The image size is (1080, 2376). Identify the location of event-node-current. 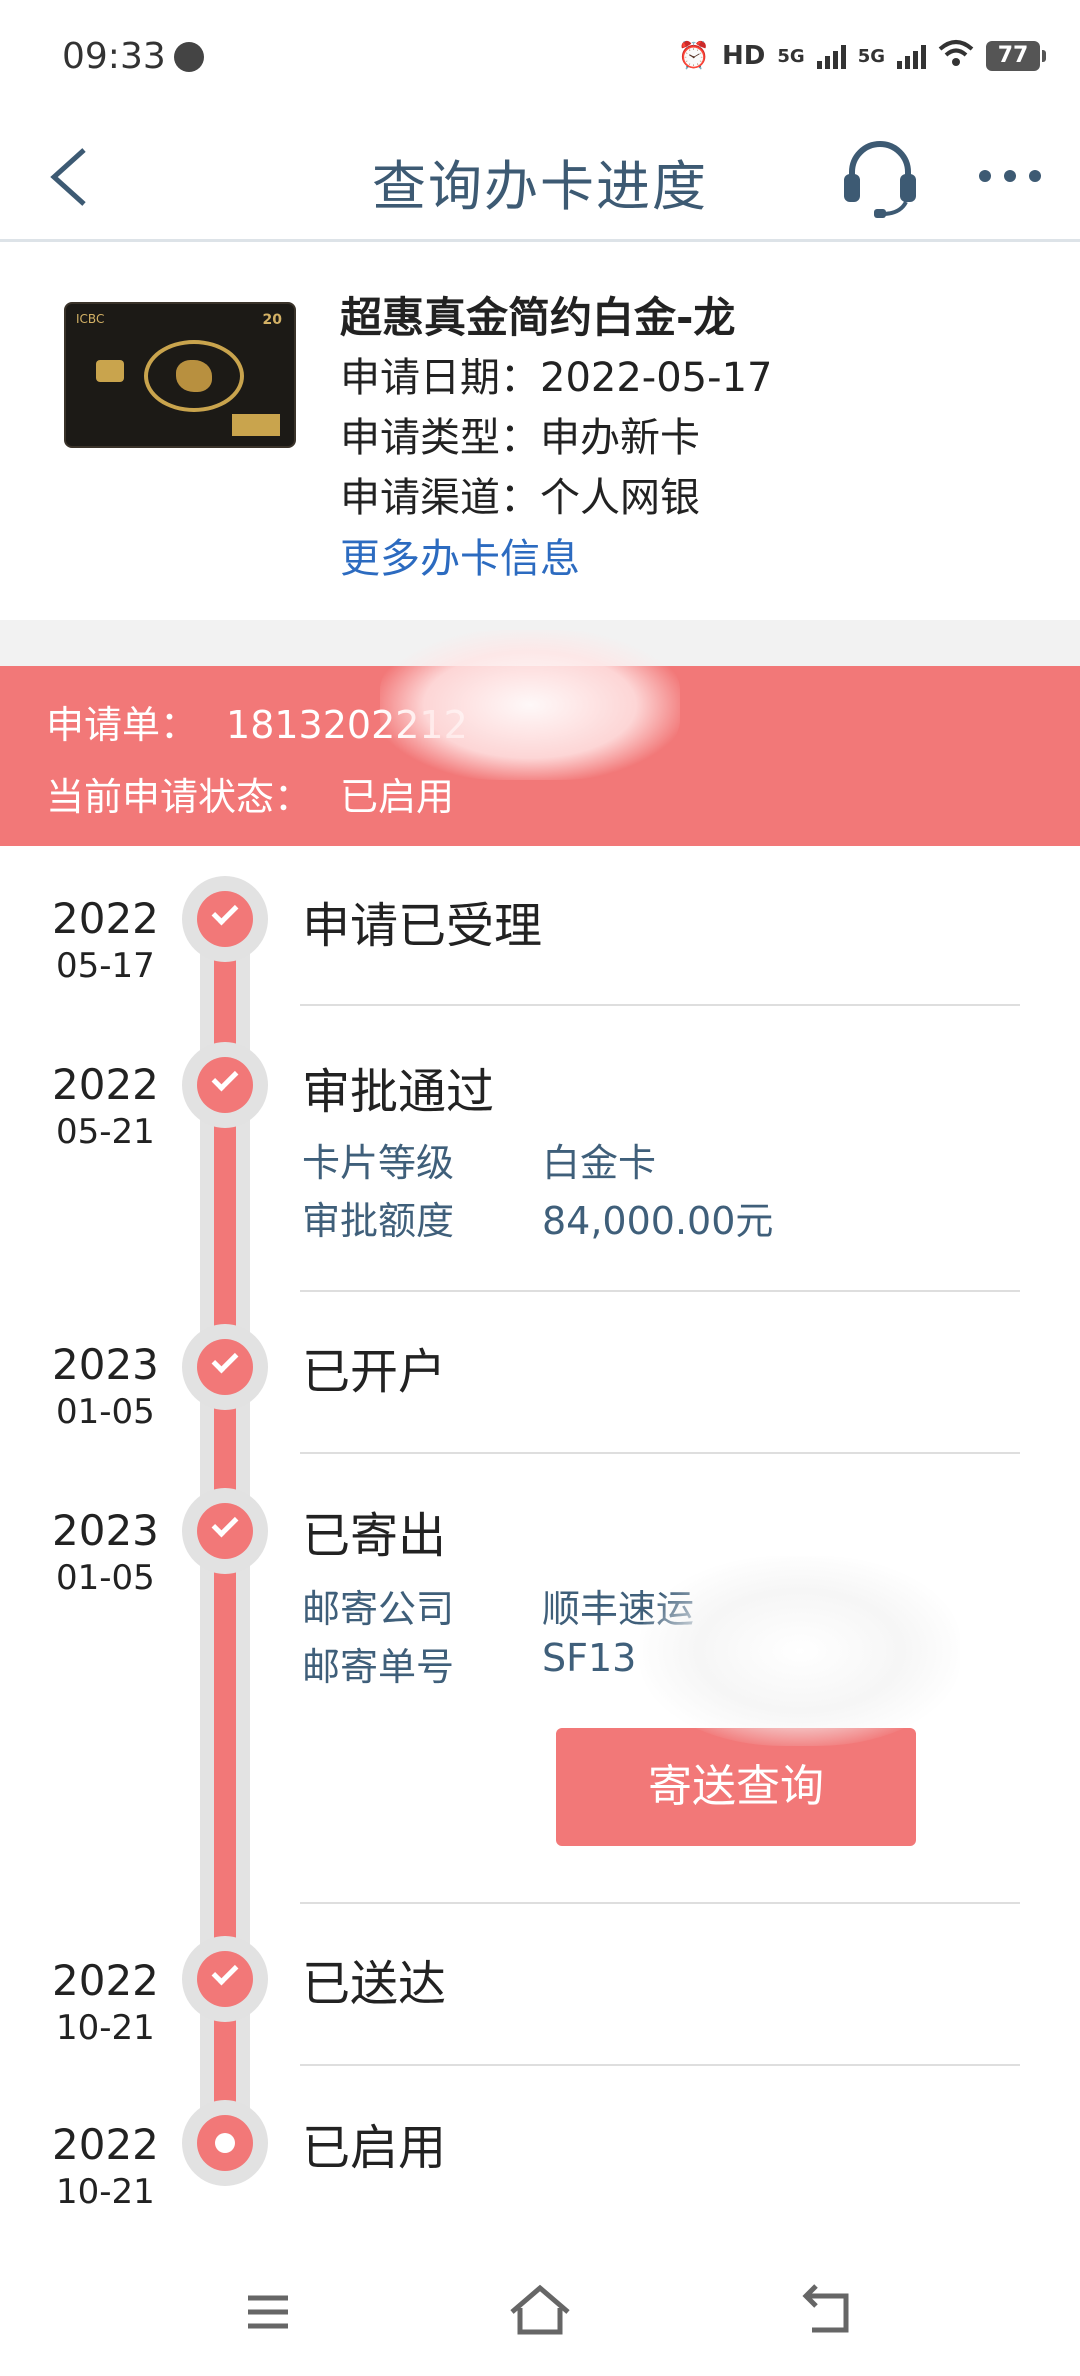
(225, 2143).